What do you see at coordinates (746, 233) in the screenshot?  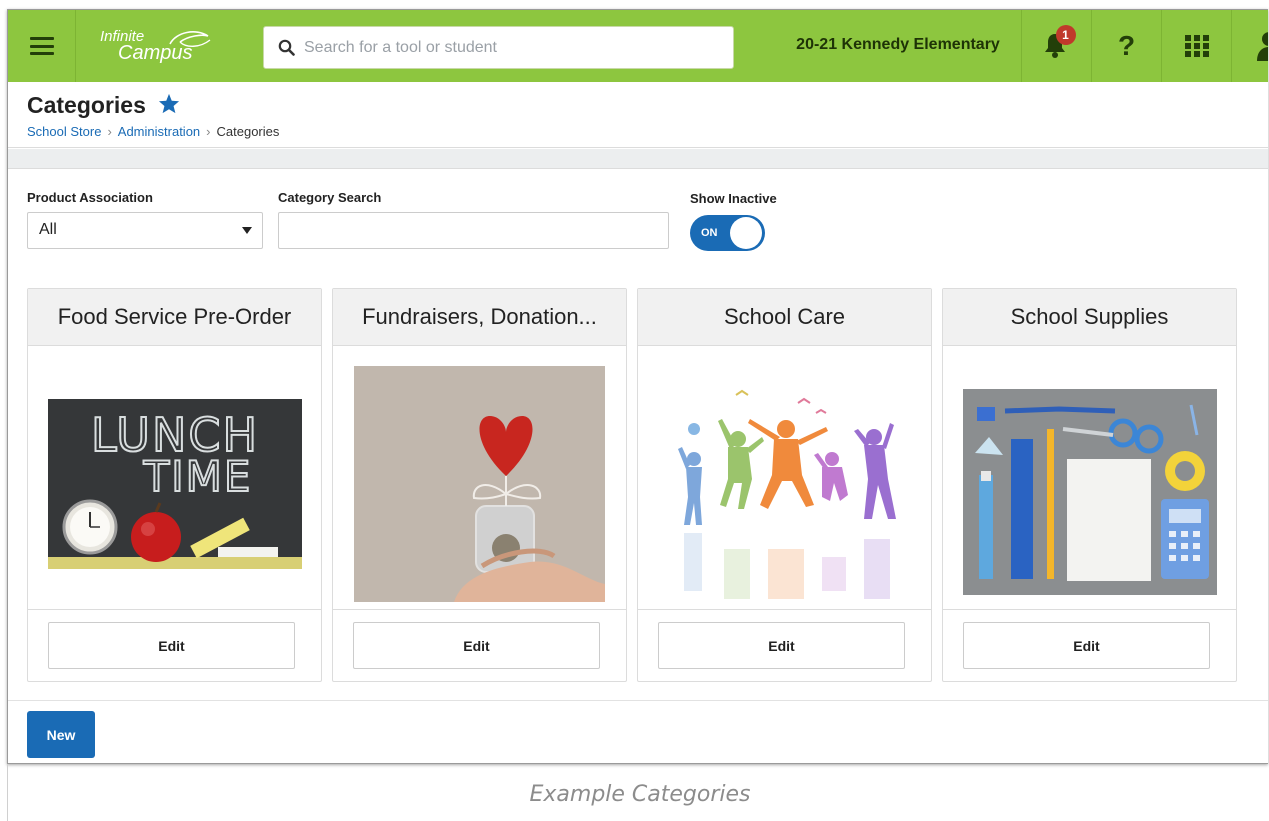 I see `toggle-knob` at bounding box center [746, 233].